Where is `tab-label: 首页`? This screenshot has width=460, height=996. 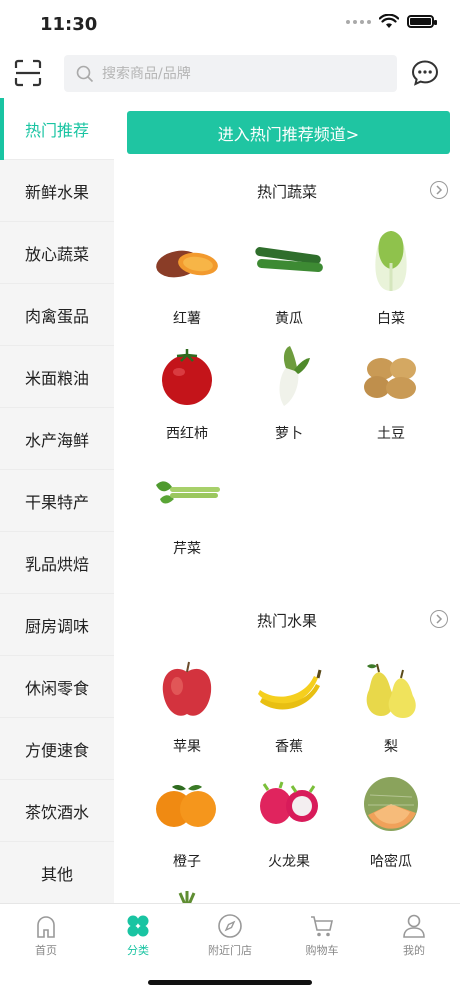
tab-label: 首页 is located at coordinates (46, 950).